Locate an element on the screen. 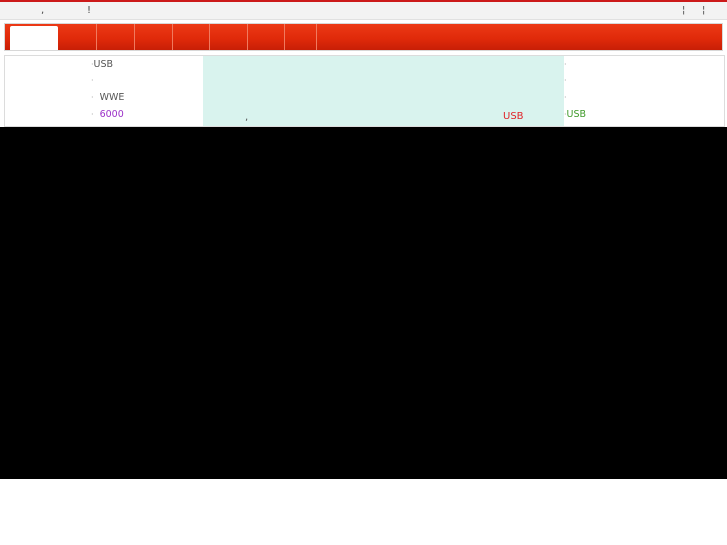 The image size is (727, 545). content-strip: ·USB · · WWE · 6000 , USB · · · ·USB is located at coordinates (364, 91).